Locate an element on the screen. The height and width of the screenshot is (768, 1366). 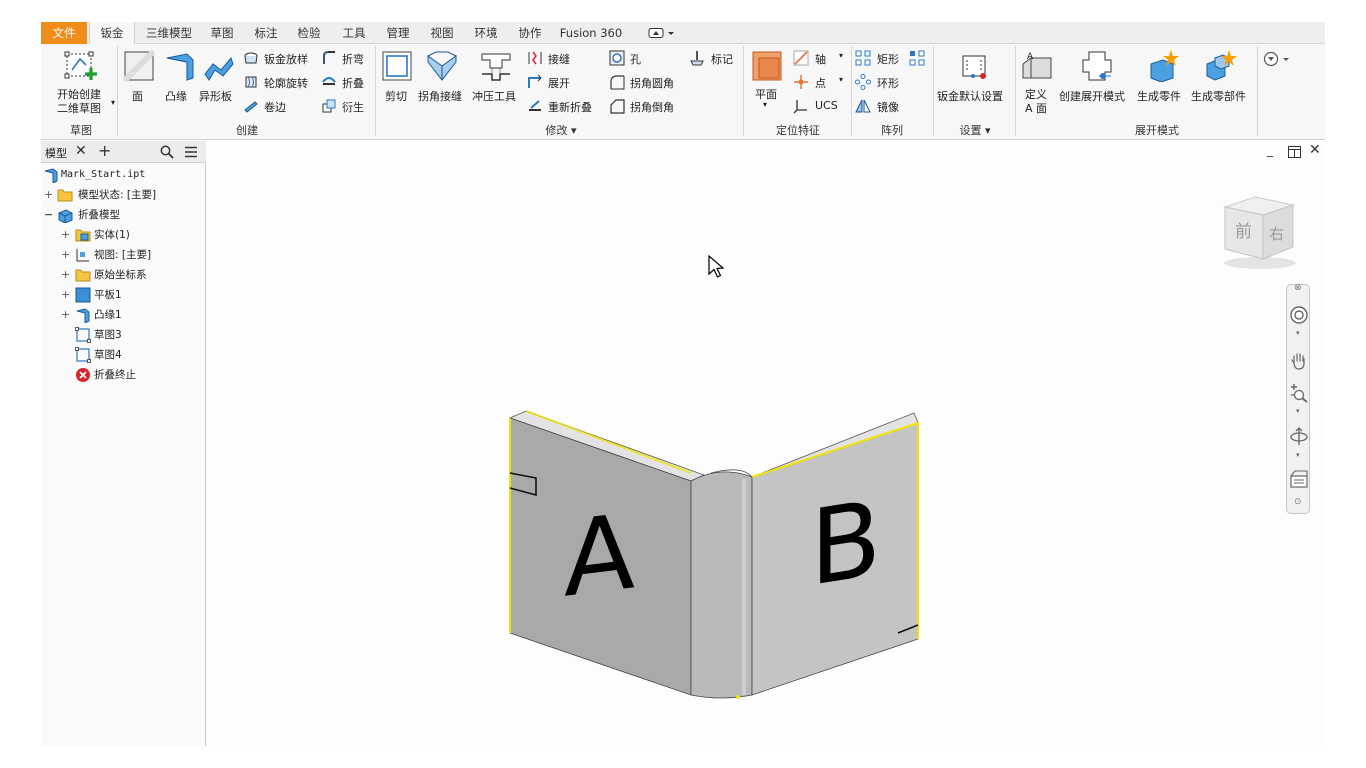
tab-sketch: 草图 is located at coordinates (222, 33).